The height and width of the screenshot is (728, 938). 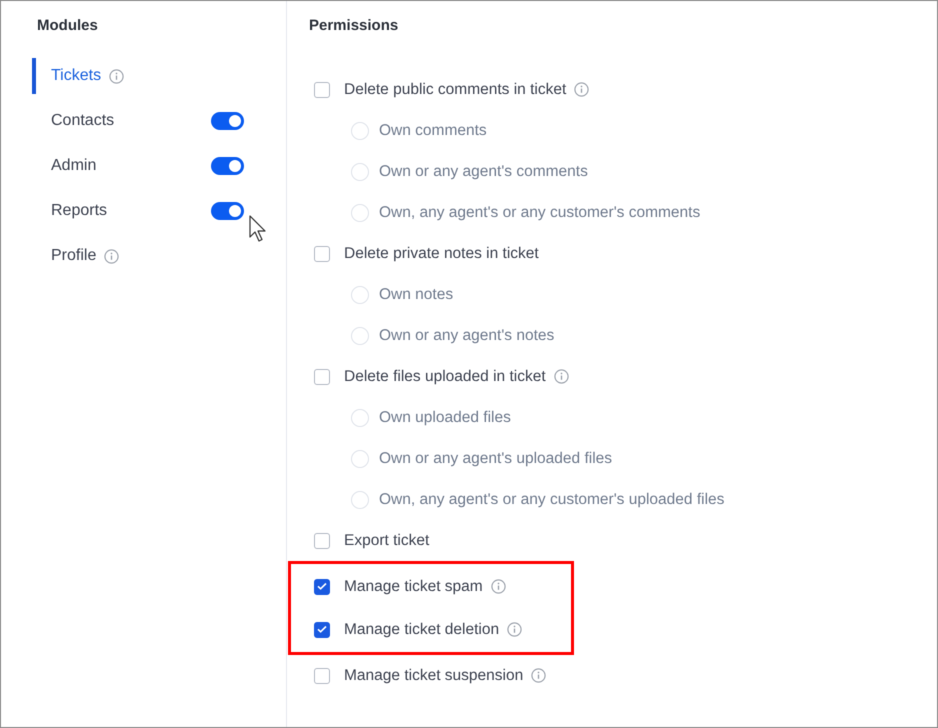 I want to click on permission-label: Manage ticket deletion, so click(x=422, y=629).